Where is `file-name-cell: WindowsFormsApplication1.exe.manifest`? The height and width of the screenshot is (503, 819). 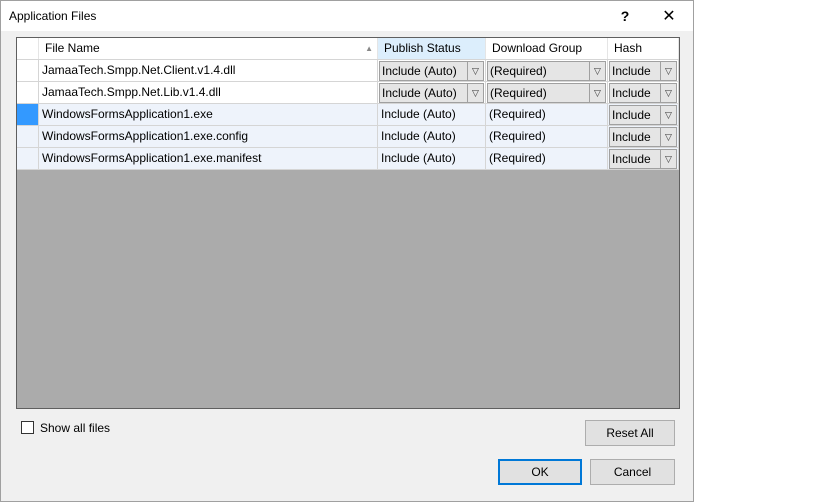
file-name-cell: WindowsFormsApplication1.exe.manifest is located at coordinates (208, 159).